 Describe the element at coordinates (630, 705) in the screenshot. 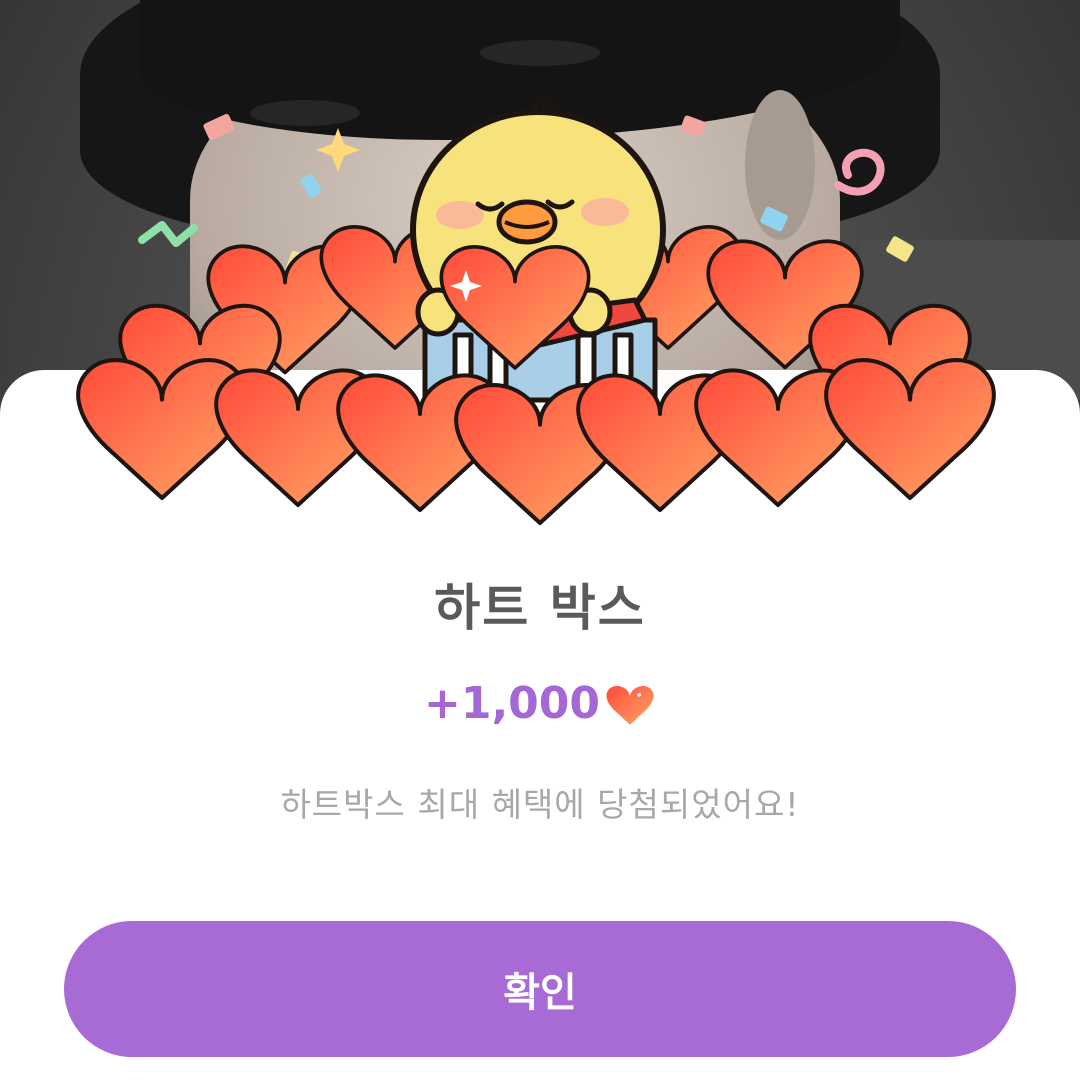

I see `heart-icon` at that location.